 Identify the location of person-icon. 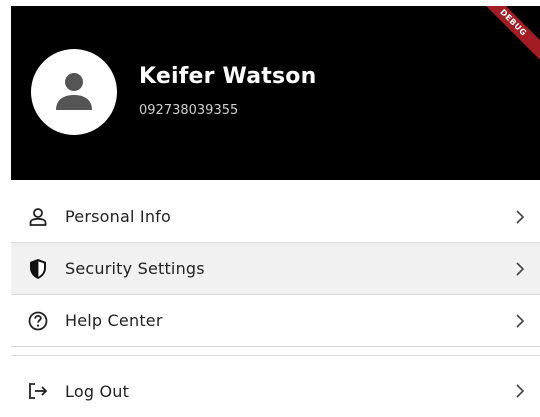
(74, 91).